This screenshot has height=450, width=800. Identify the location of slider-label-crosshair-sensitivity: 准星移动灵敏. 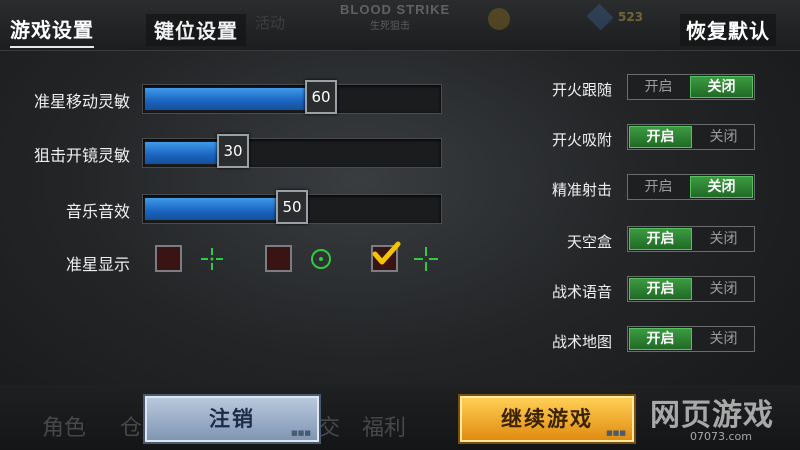
(81, 101).